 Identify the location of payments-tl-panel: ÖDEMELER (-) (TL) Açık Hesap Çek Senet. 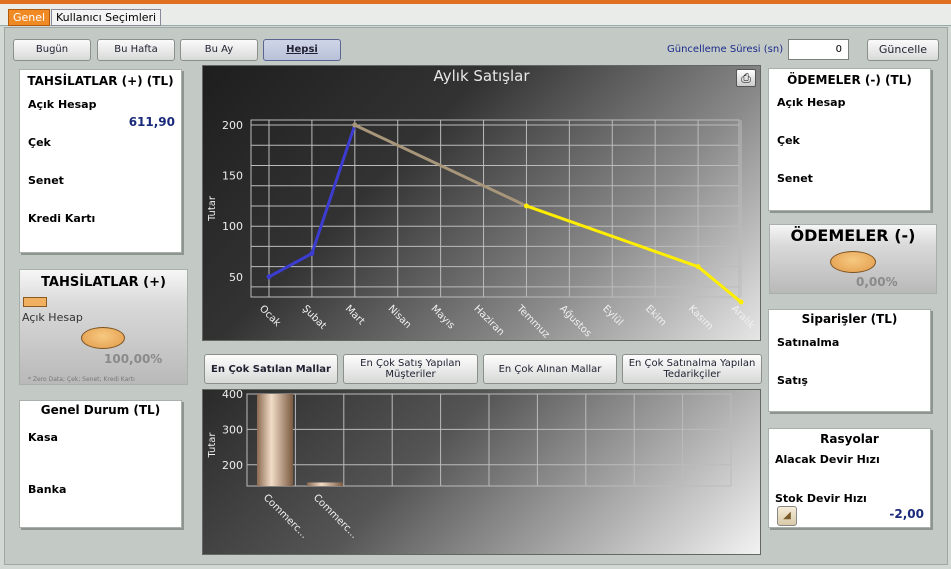
(849, 139).